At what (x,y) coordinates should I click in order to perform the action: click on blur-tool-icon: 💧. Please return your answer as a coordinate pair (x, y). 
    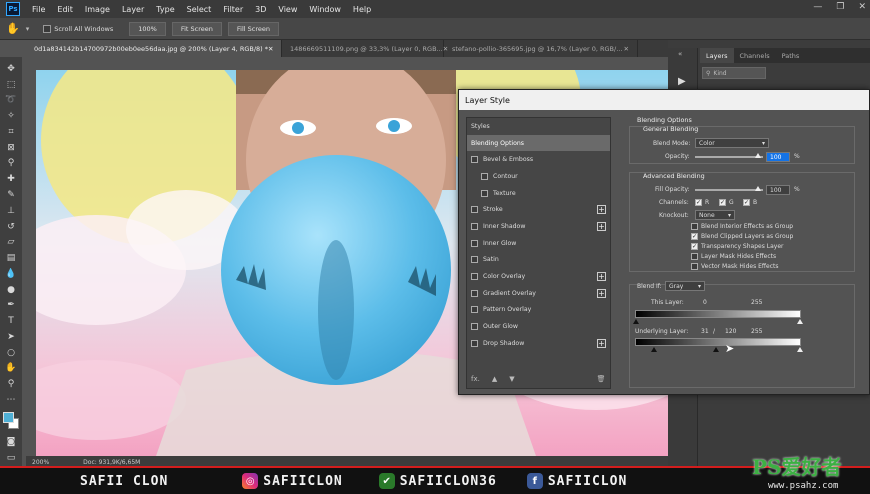
    Looking at the image, I should click on (11, 274).